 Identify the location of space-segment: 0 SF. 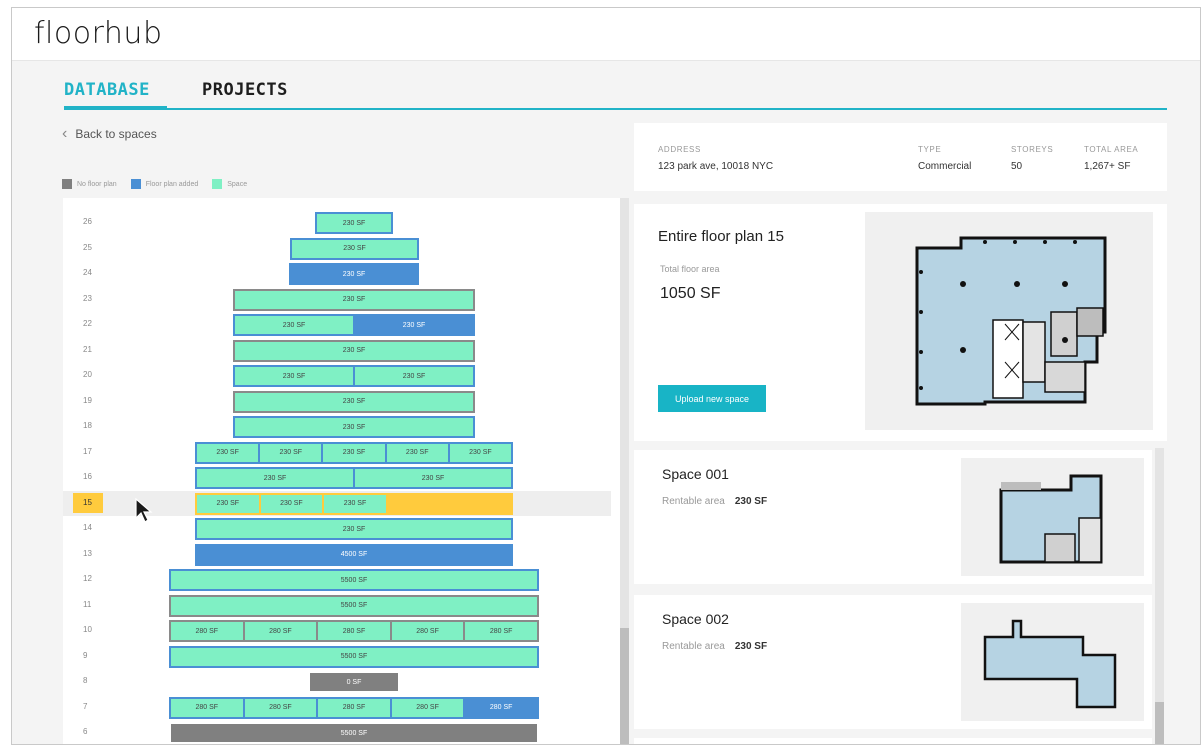
(354, 682).